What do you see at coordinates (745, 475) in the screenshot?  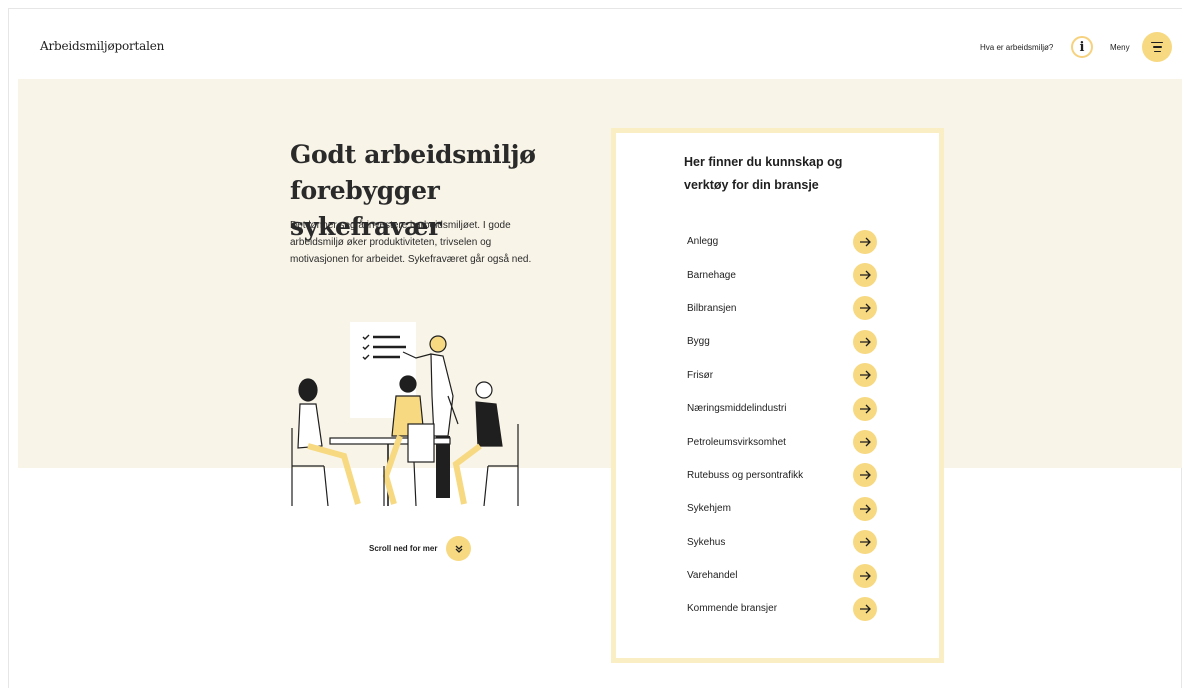 I see `industry-label: Rutebuss og persontrafikk` at bounding box center [745, 475].